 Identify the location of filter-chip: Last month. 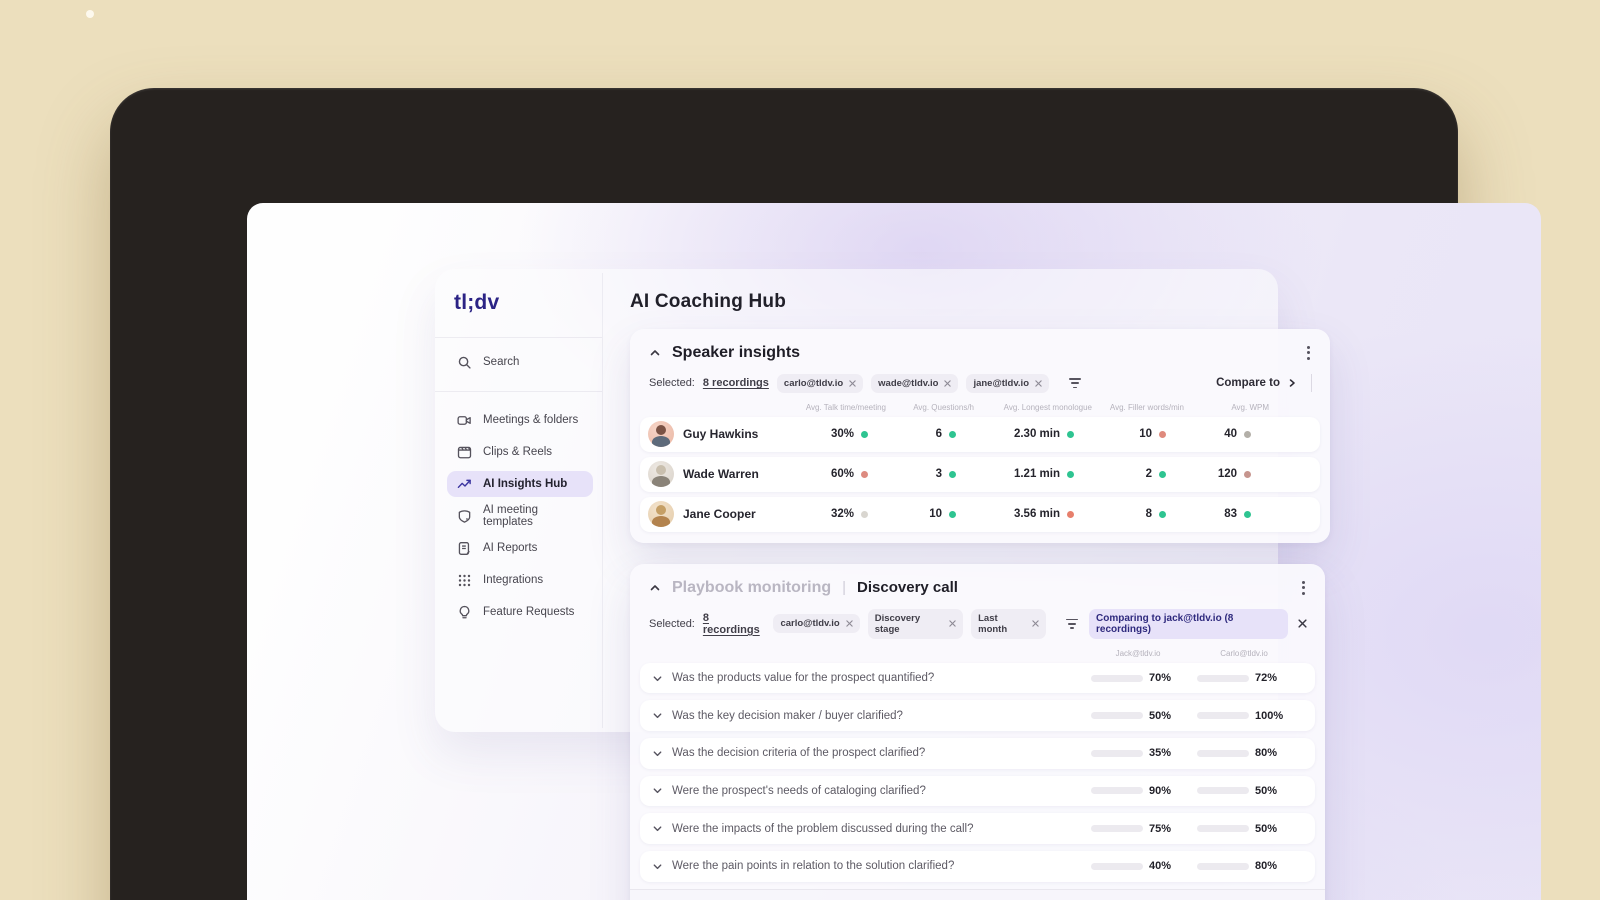
(1008, 623).